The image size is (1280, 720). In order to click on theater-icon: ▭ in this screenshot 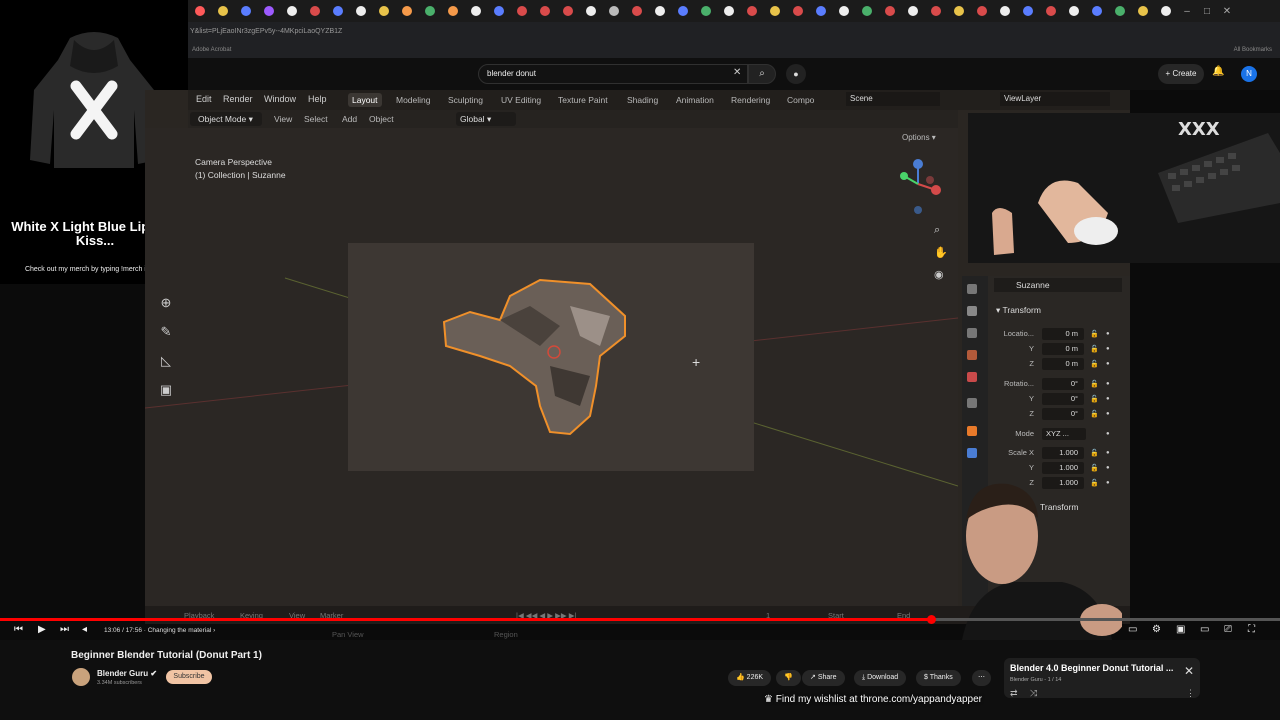, I will do `click(1204, 629)`.